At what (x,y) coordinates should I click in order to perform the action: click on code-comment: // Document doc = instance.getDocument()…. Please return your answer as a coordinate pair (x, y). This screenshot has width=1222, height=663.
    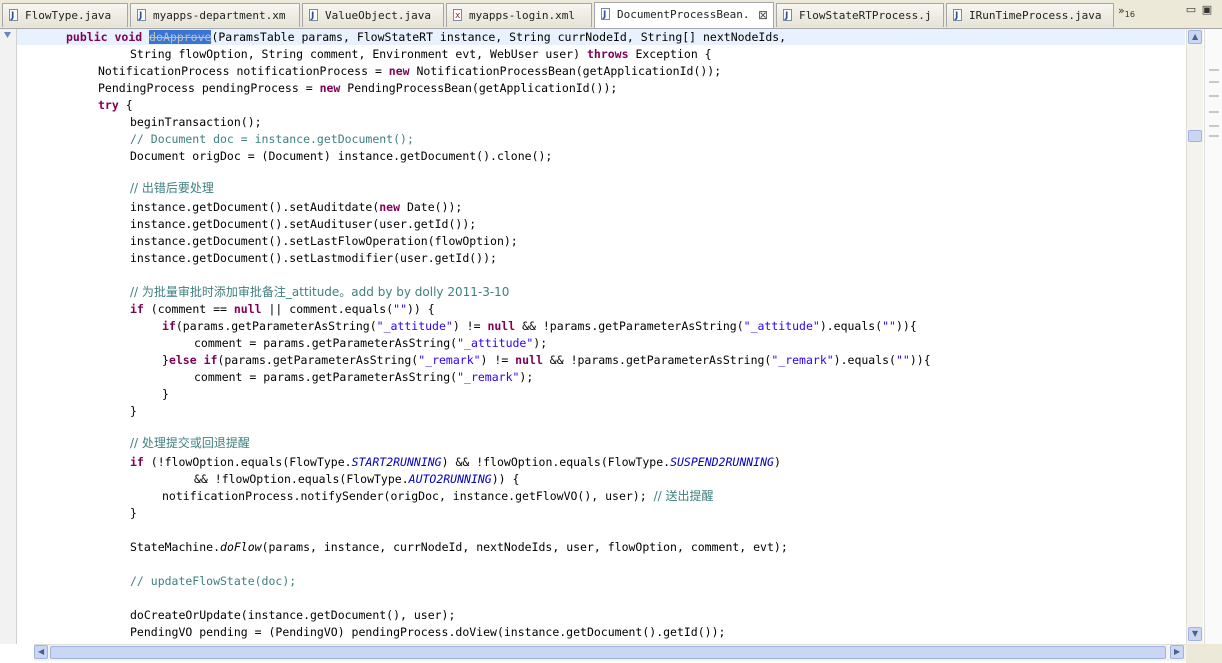
    Looking at the image, I should click on (272, 139).